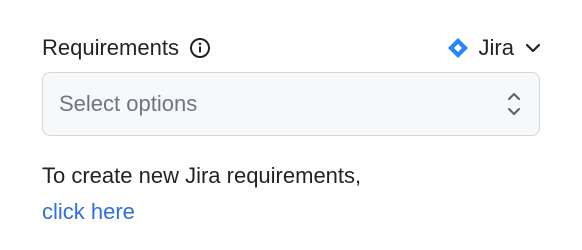 The height and width of the screenshot is (250, 582). Describe the element at coordinates (514, 104) in the screenshot. I see `updown-chevron-icon` at that location.